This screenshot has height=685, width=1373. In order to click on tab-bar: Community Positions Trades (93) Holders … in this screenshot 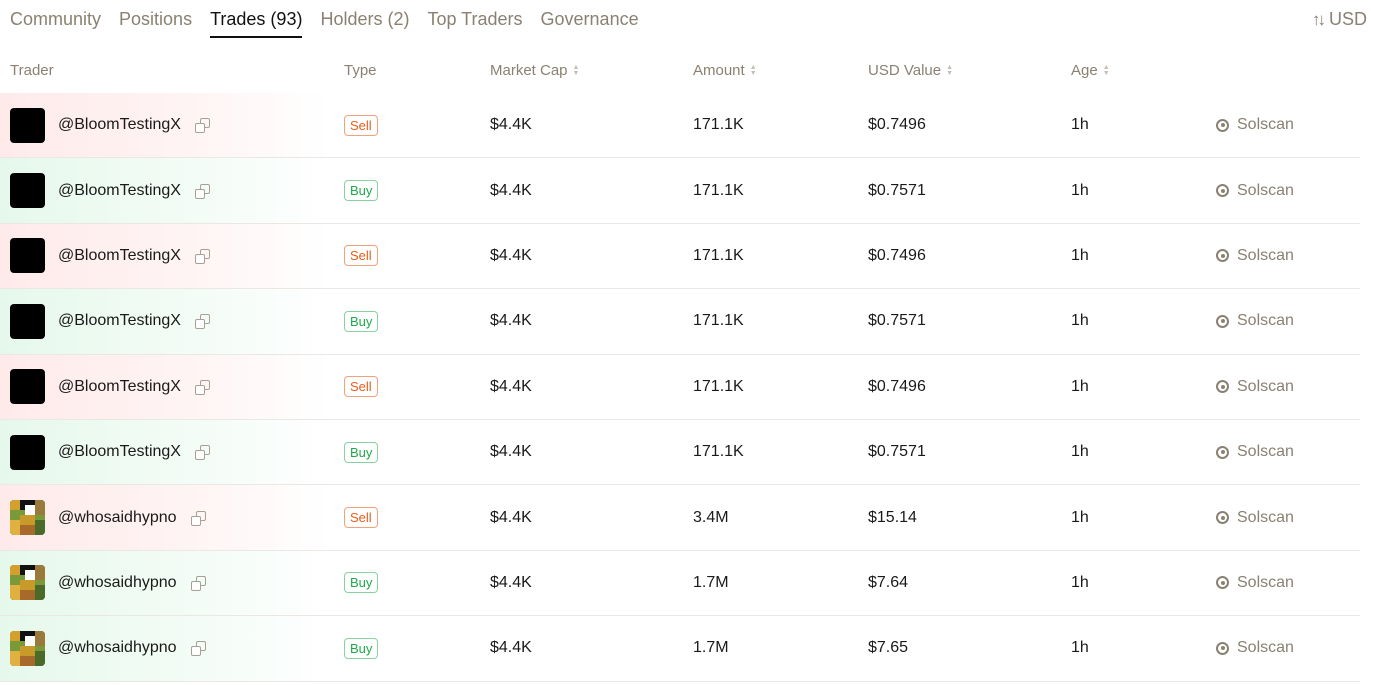, I will do `click(333, 20)`.